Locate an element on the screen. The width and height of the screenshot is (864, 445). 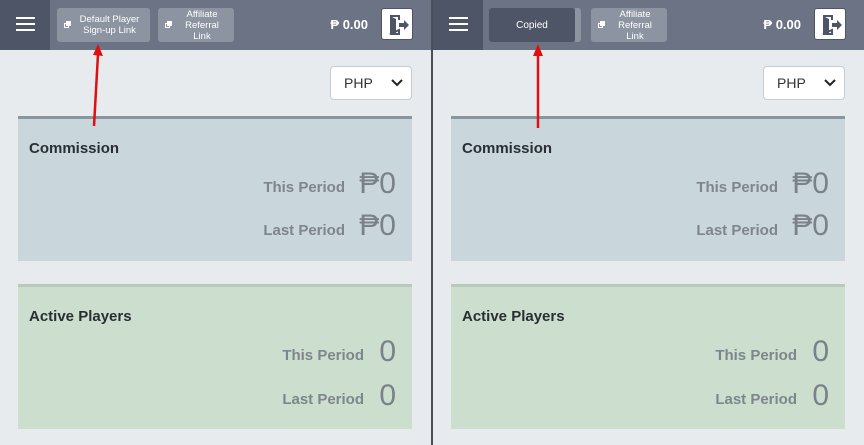
default-player-signup-link-button: Default Player Sign-up Link is located at coordinates (103, 25).